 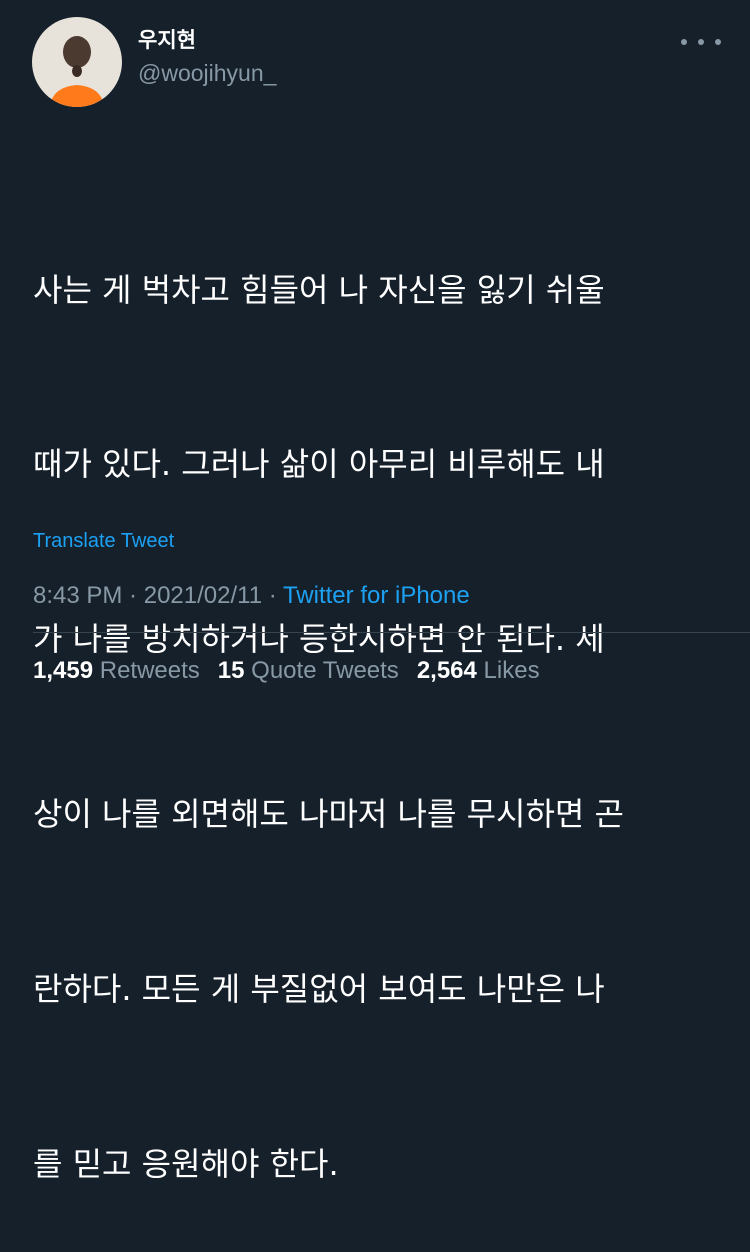 What do you see at coordinates (77, 595) in the screenshot?
I see `tweet-time: 8:43 PM` at bounding box center [77, 595].